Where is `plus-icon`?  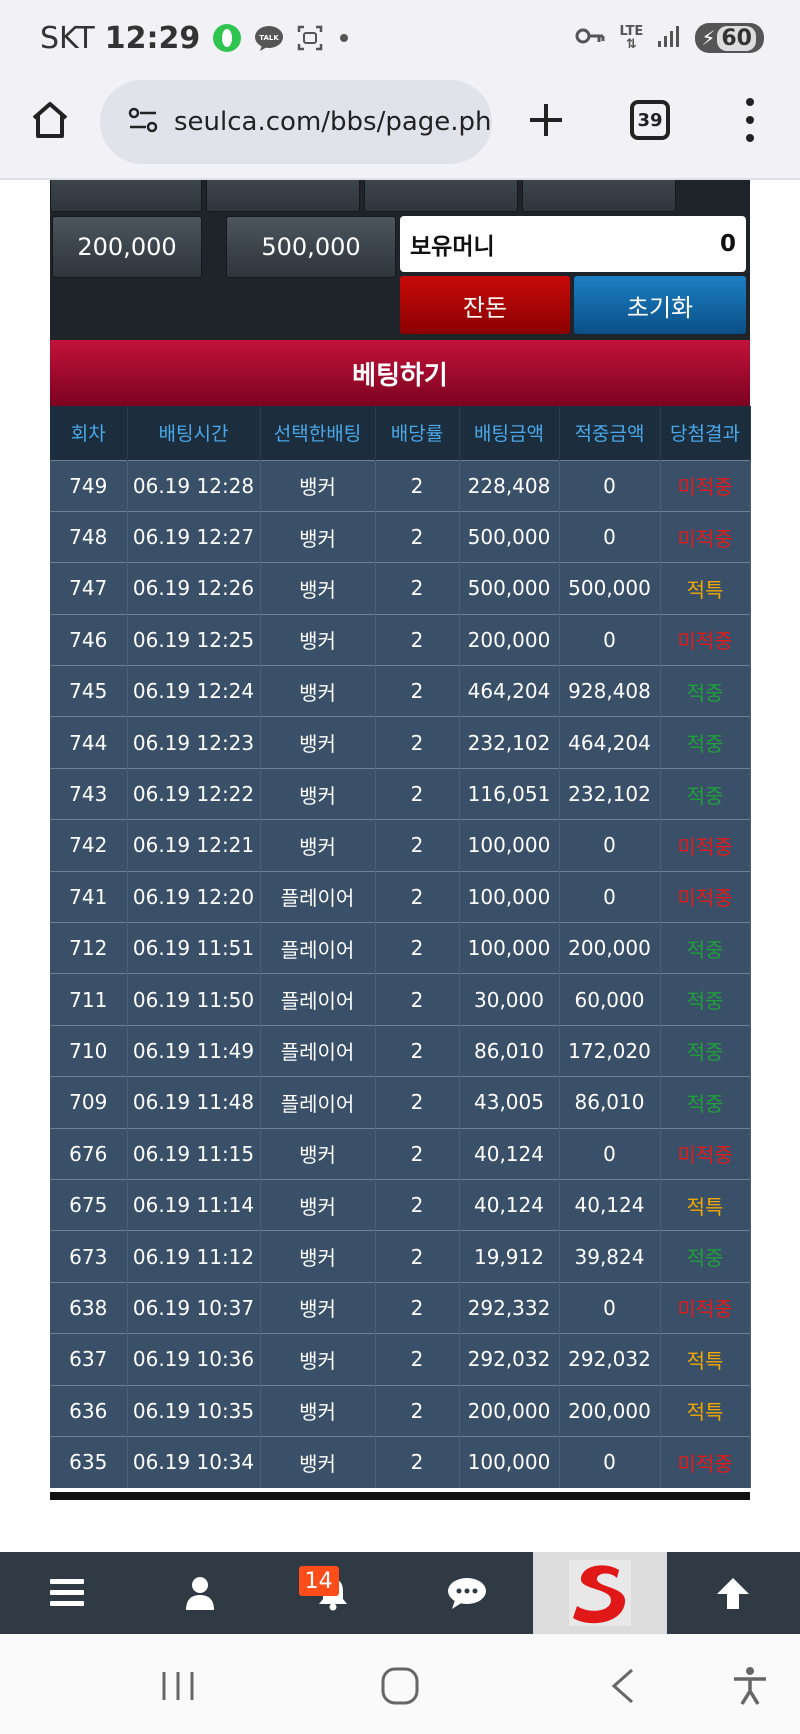
plus-icon is located at coordinates (546, 120).